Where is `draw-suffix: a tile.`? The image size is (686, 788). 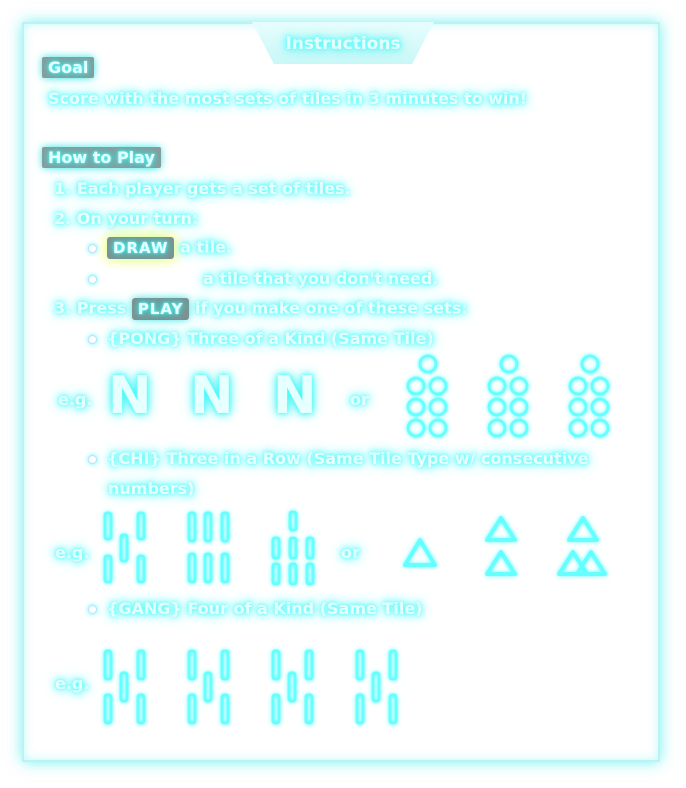 draw-suffix: a tile. is located at coordinates (206, 247).